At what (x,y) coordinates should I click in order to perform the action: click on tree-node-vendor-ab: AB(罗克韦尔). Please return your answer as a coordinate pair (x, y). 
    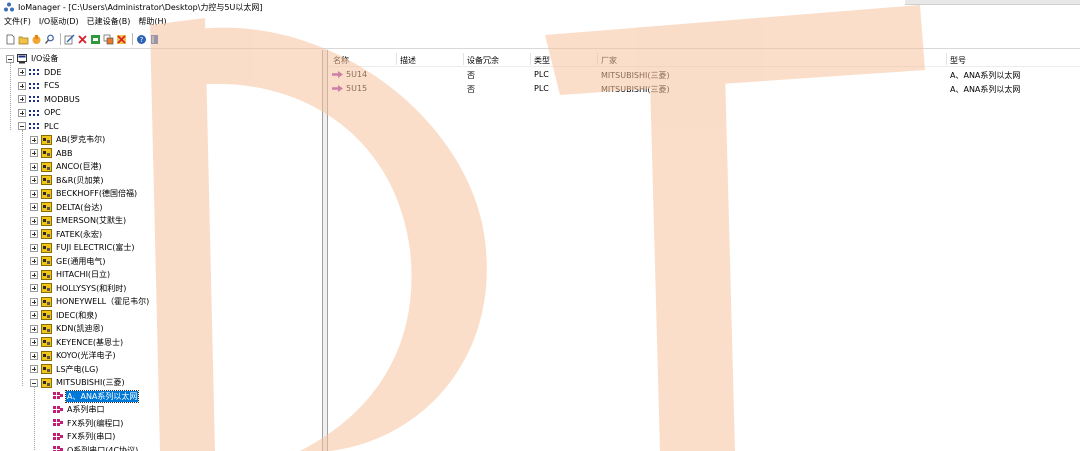
    Looking at the image, I should click on (68, 139).